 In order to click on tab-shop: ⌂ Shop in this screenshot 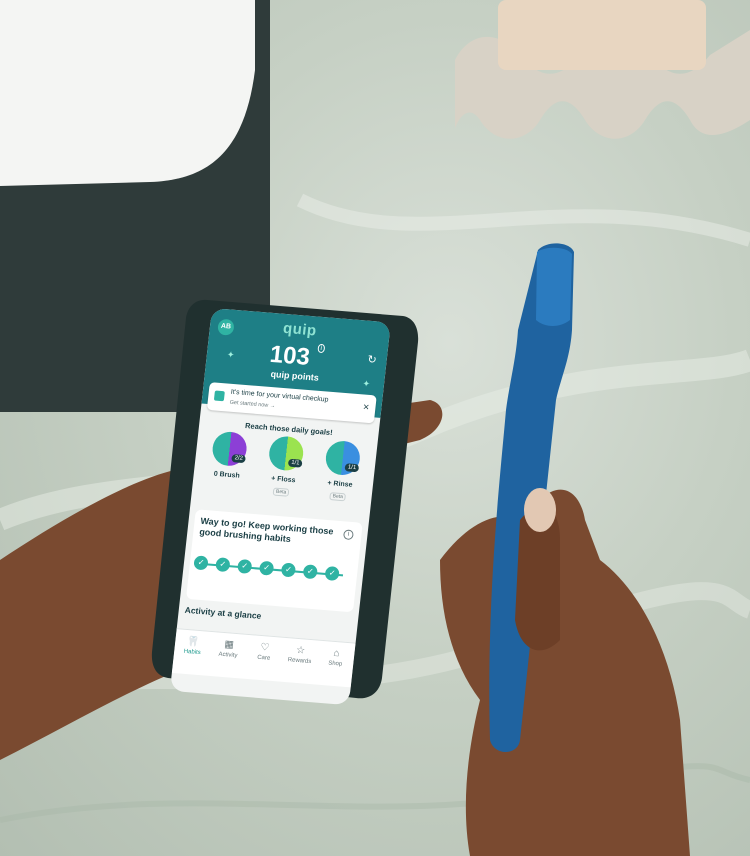, I will do `click(336, 658)`.